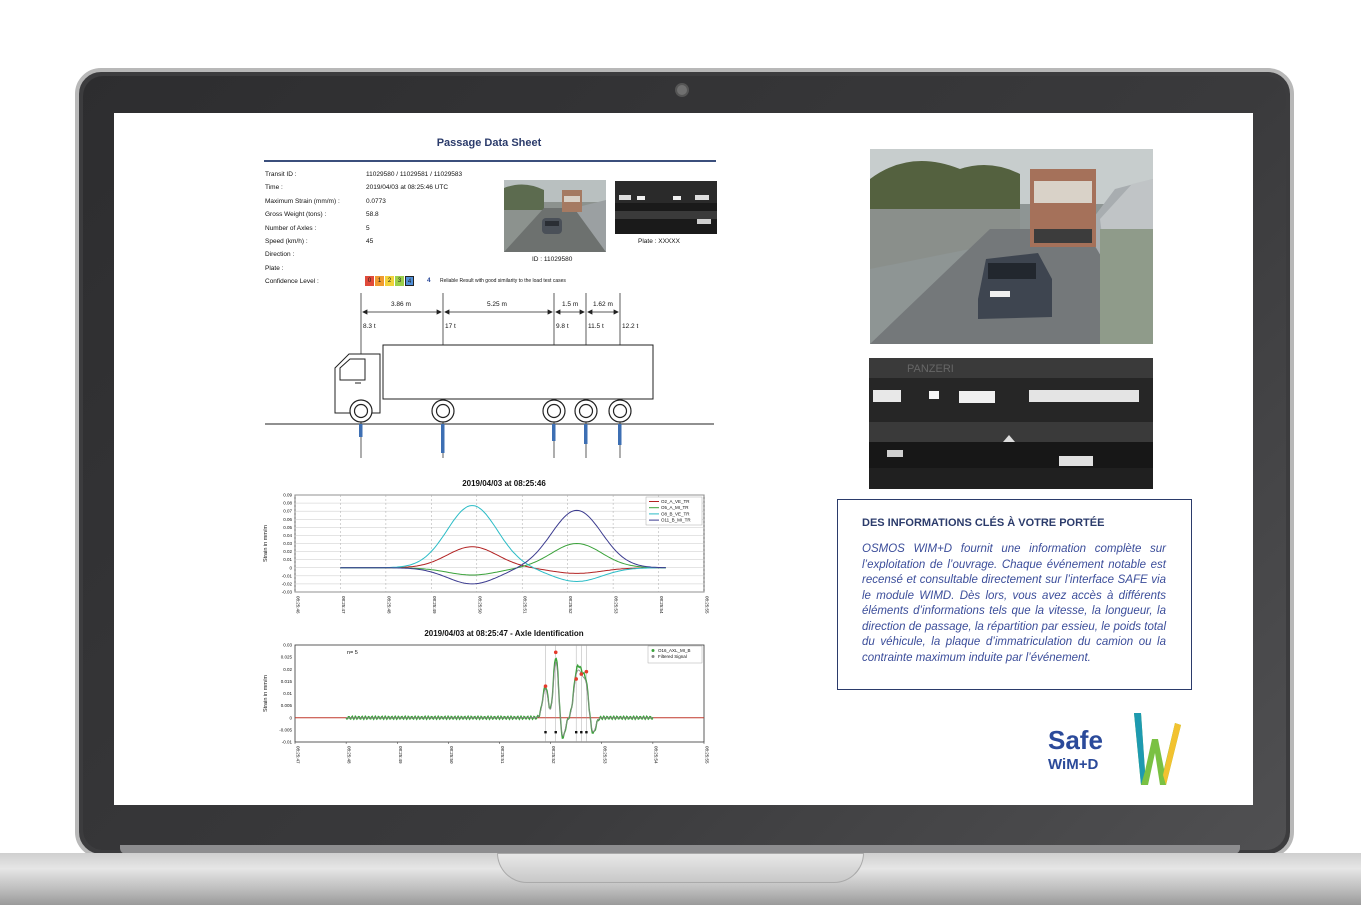 The height and width of the screenshot is (905, 1361). What do you see at coordinates (287, 543) in the screenshot?
I see `y-tick-label: 0.03` at bounding box center [287, 543].